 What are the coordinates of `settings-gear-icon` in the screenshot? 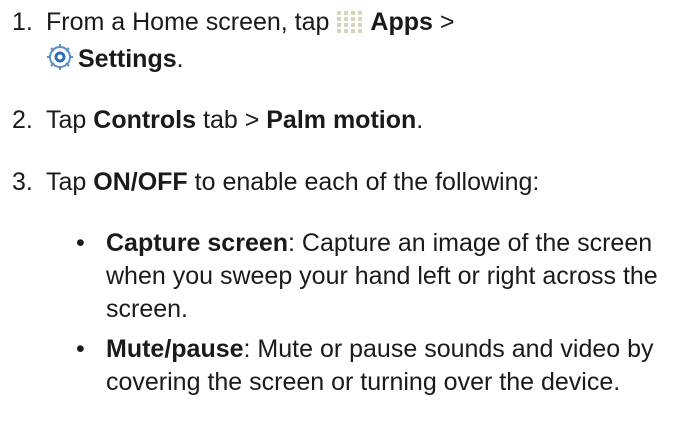 It's located at (60, 61).